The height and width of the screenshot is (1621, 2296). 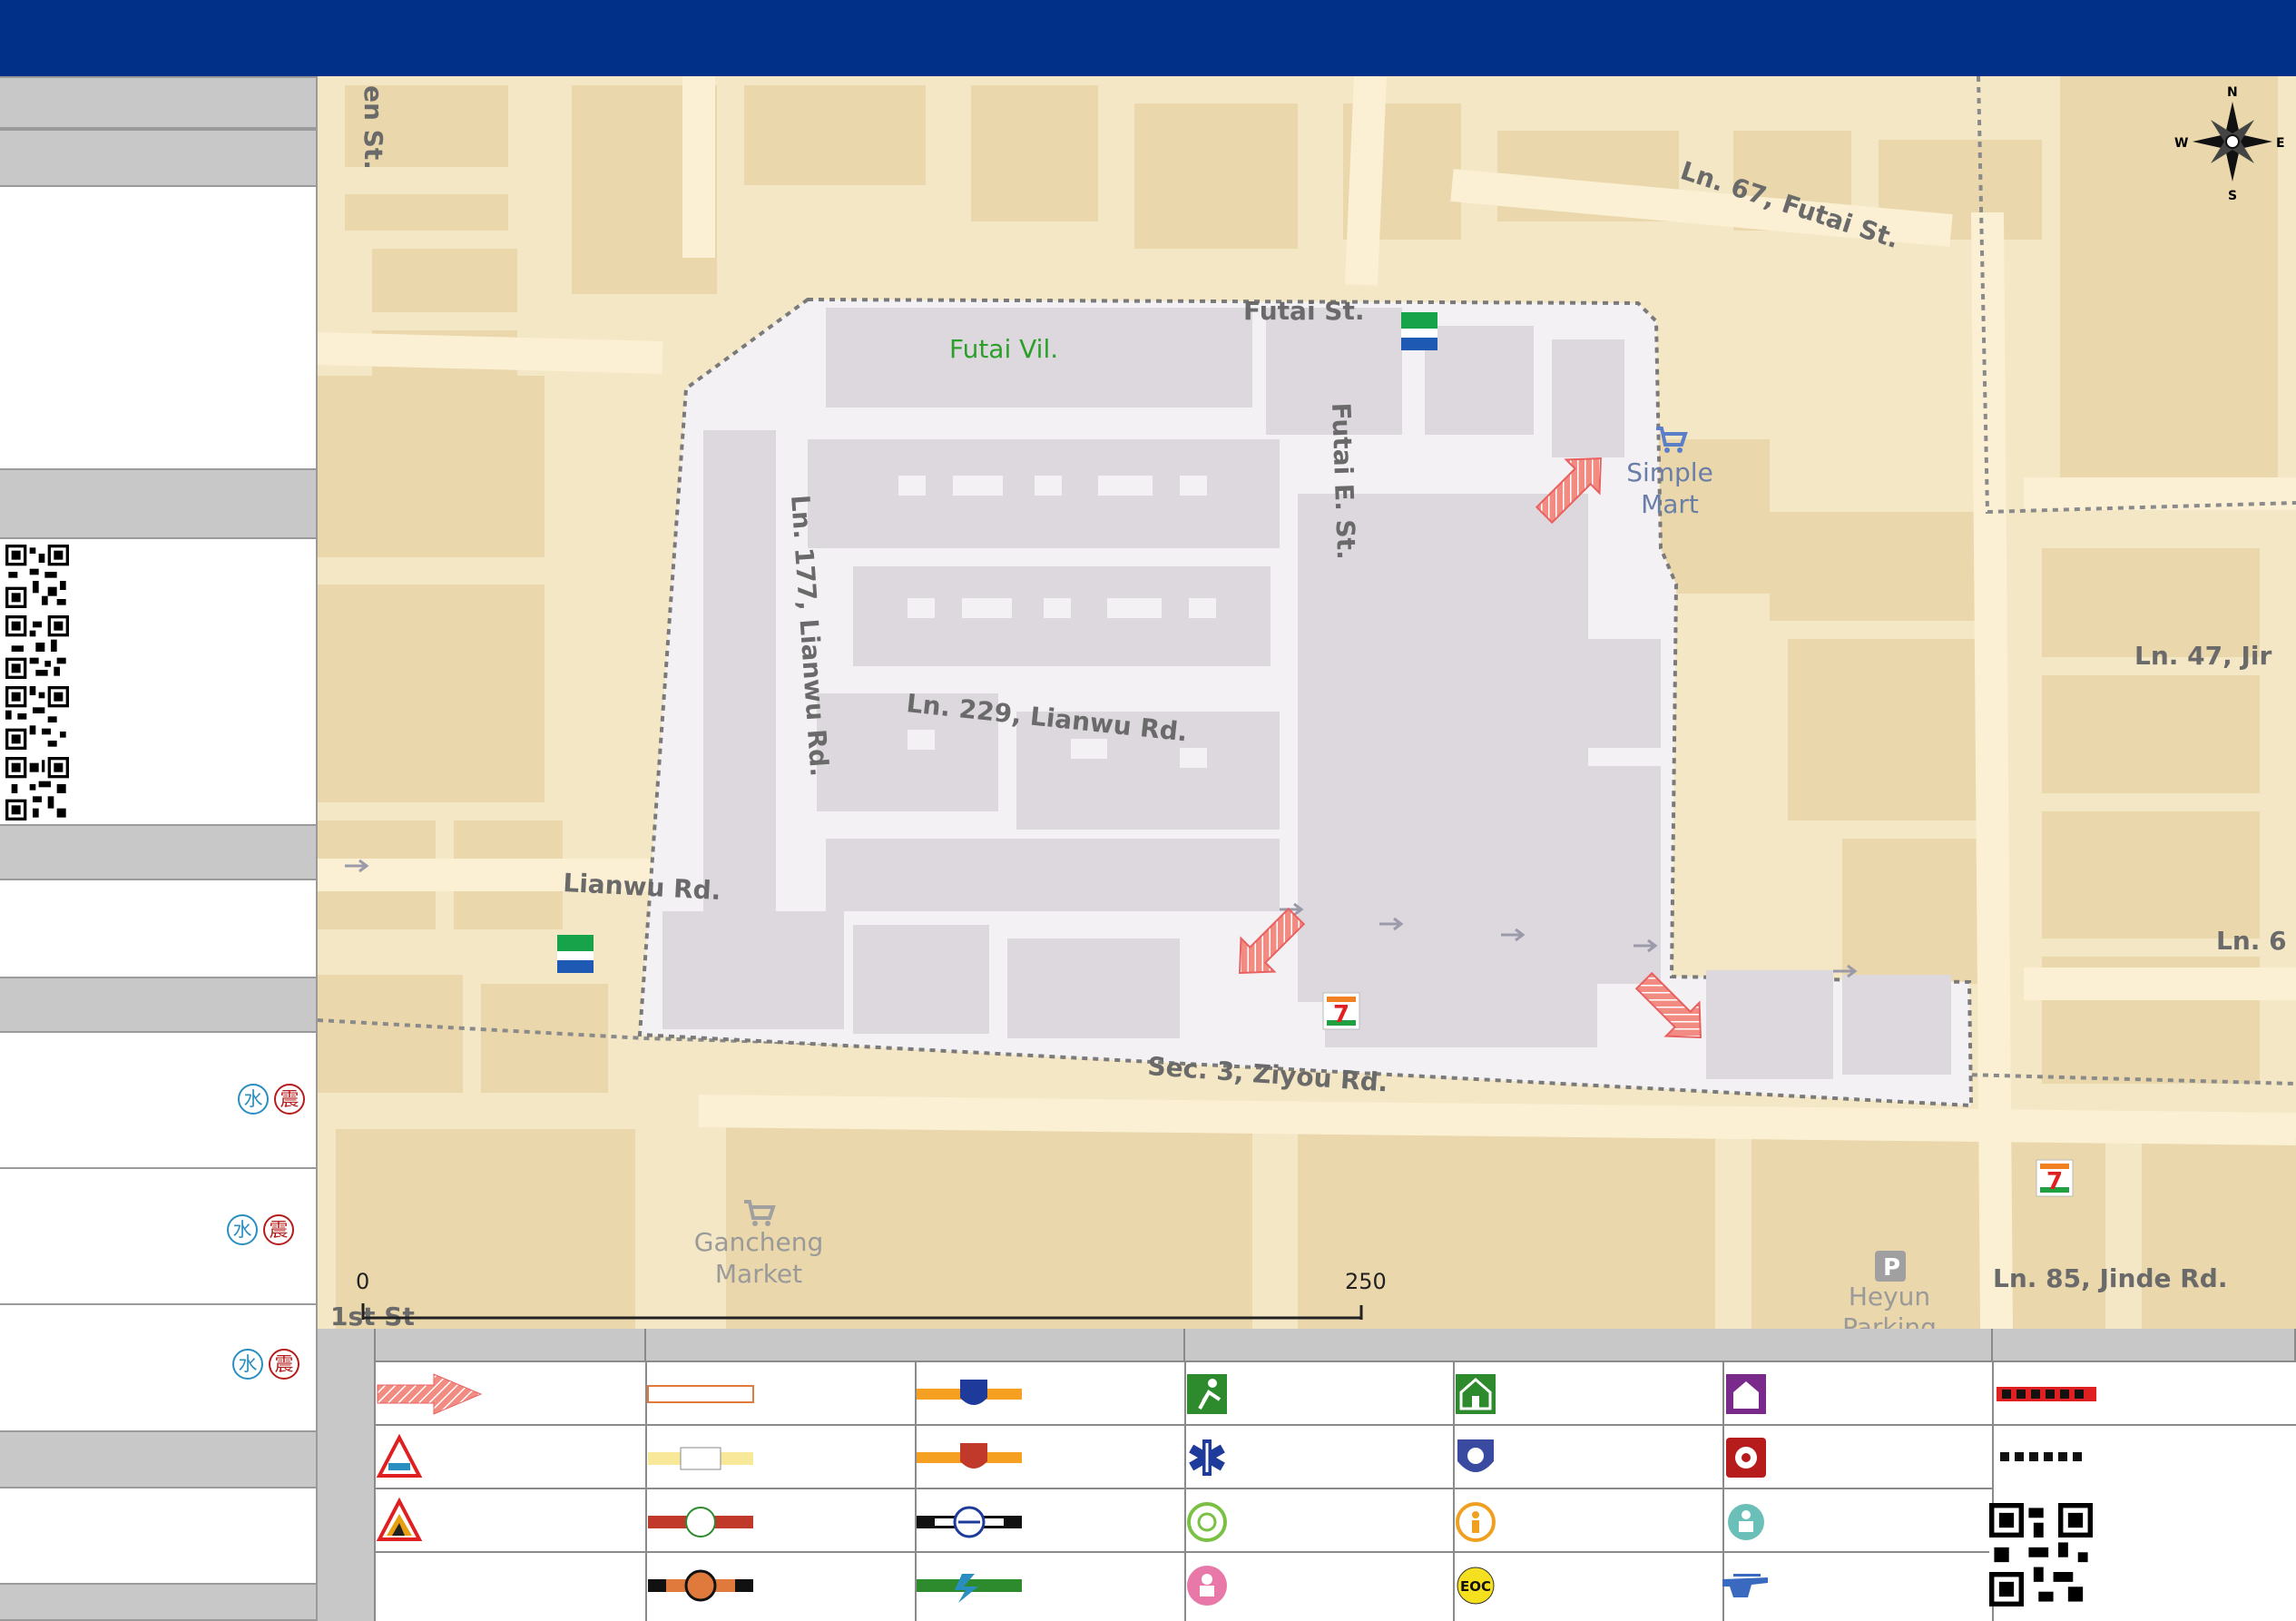 What do you see at coordinates (362, 1281) in the screenshot?
I see `scale-label-0: 0` at bounding box center [362, 1281].